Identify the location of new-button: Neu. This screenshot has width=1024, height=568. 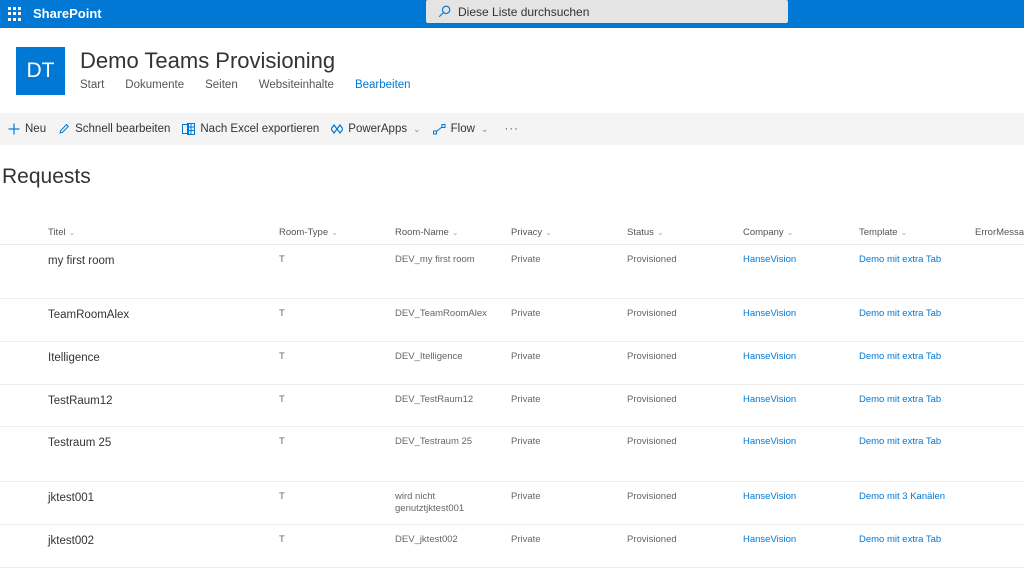
(27, 129).